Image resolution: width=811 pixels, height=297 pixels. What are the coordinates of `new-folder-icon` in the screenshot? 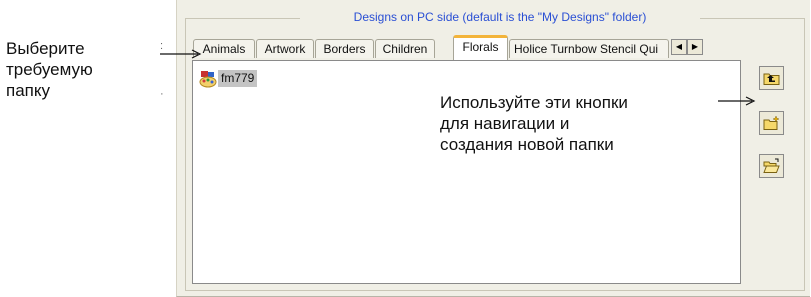 It's located at (771, 122).